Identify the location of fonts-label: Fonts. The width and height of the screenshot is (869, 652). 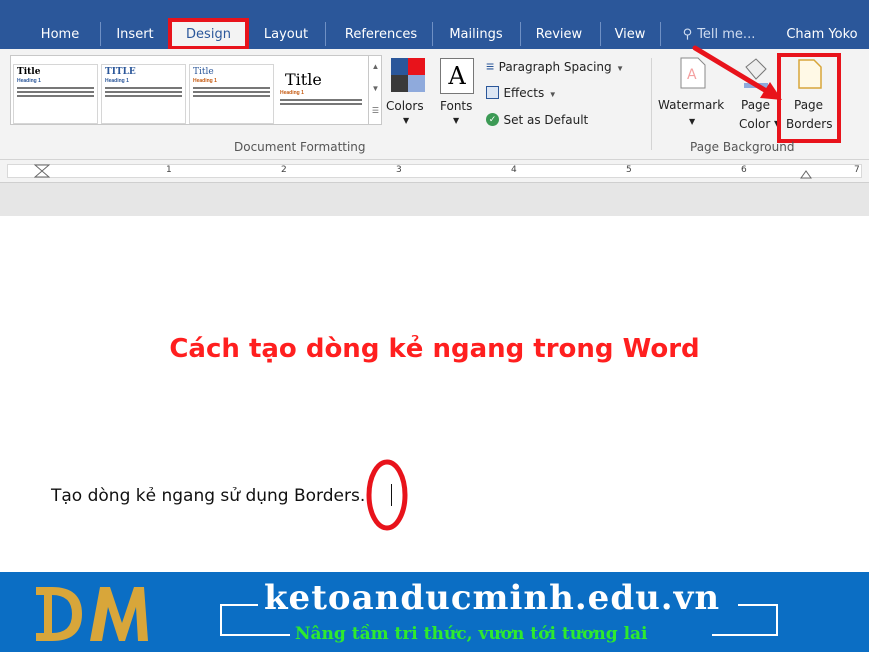
(456, 106).